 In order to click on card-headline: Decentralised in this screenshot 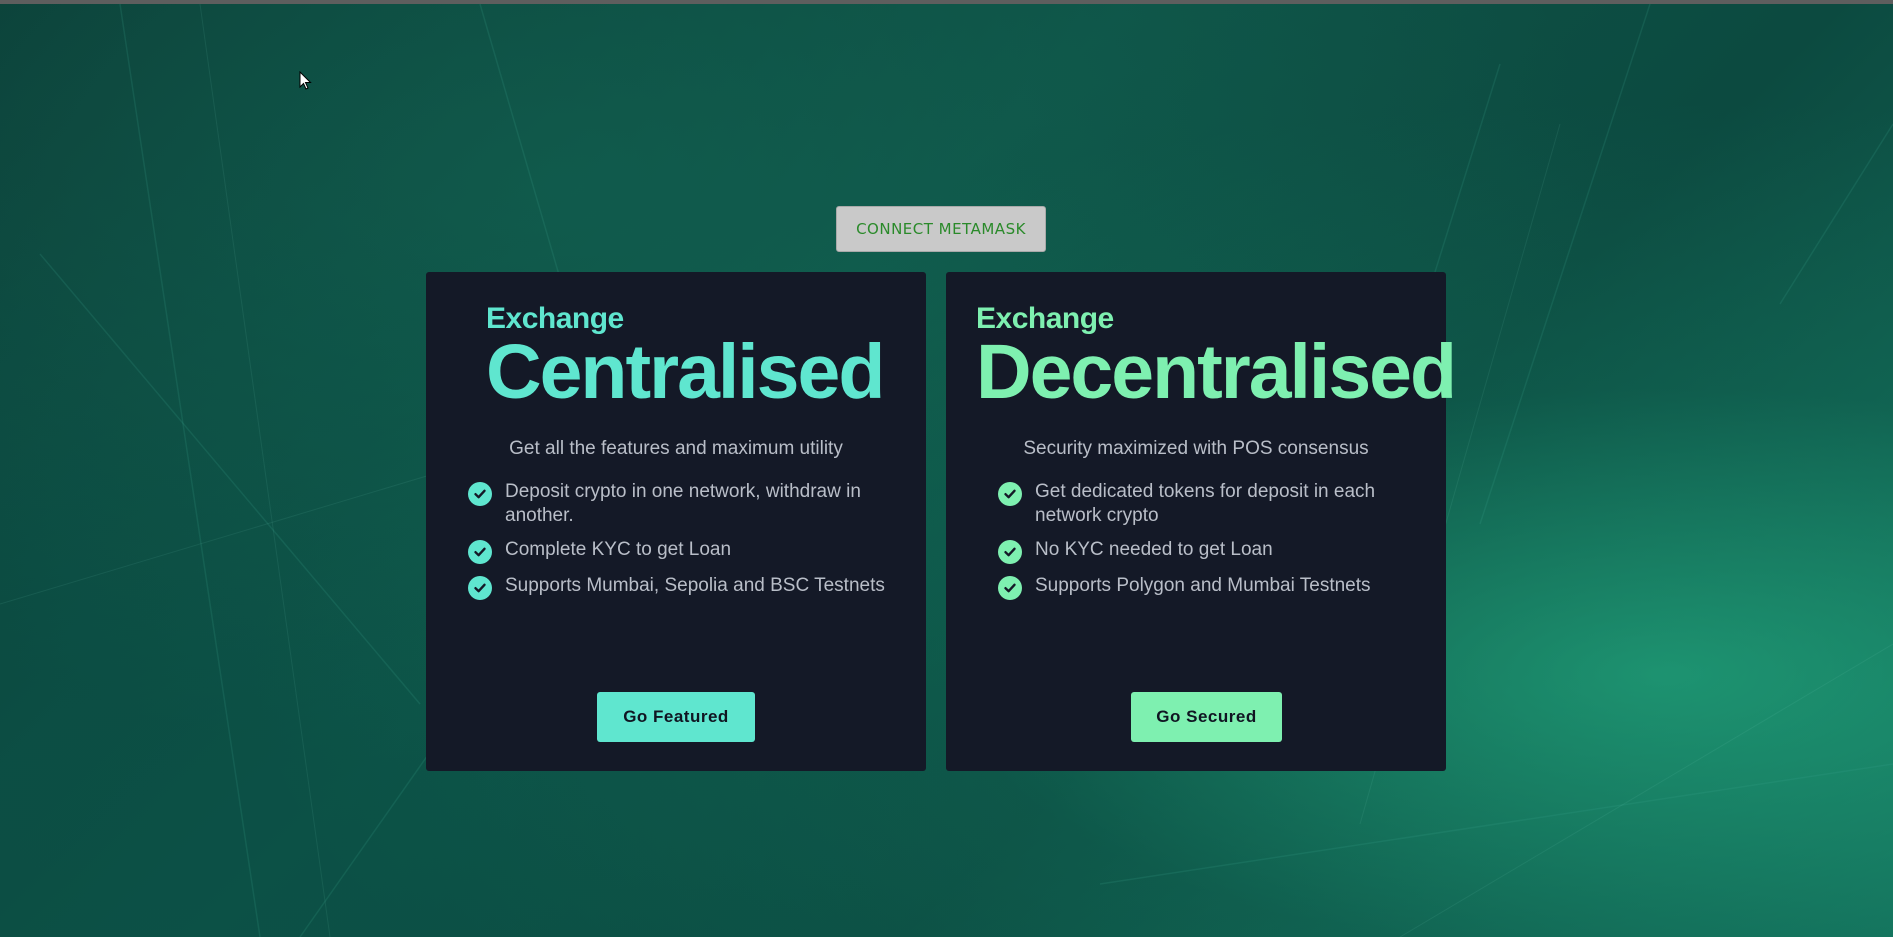, I will do `click(1216, 372)`.